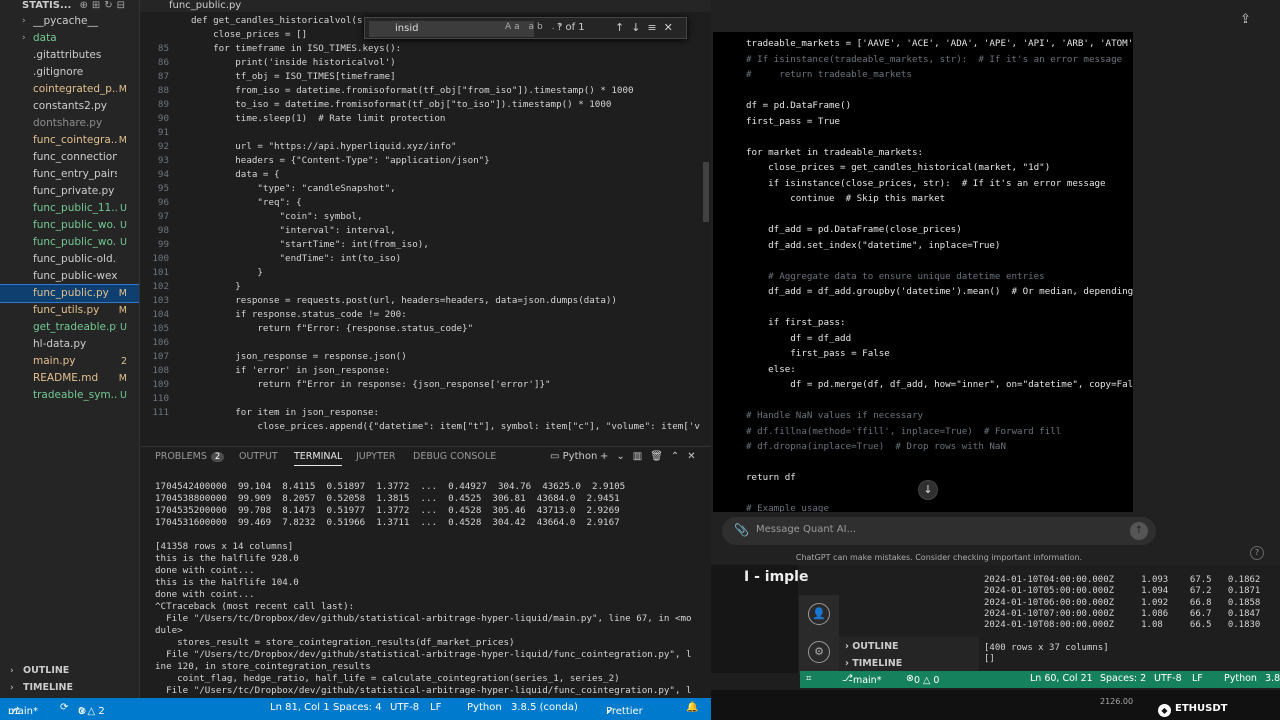 This screenshot has width=1280, height=720. I want to click on file-item: .gitattributes, so click(69, 55).